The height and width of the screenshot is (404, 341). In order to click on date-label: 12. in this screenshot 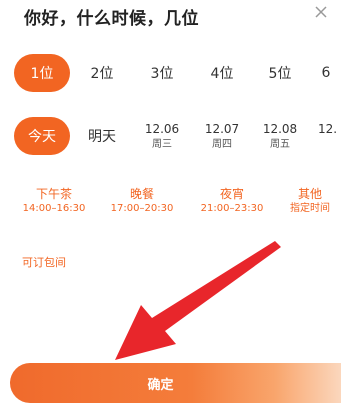, I will do `click(328, 129)`.